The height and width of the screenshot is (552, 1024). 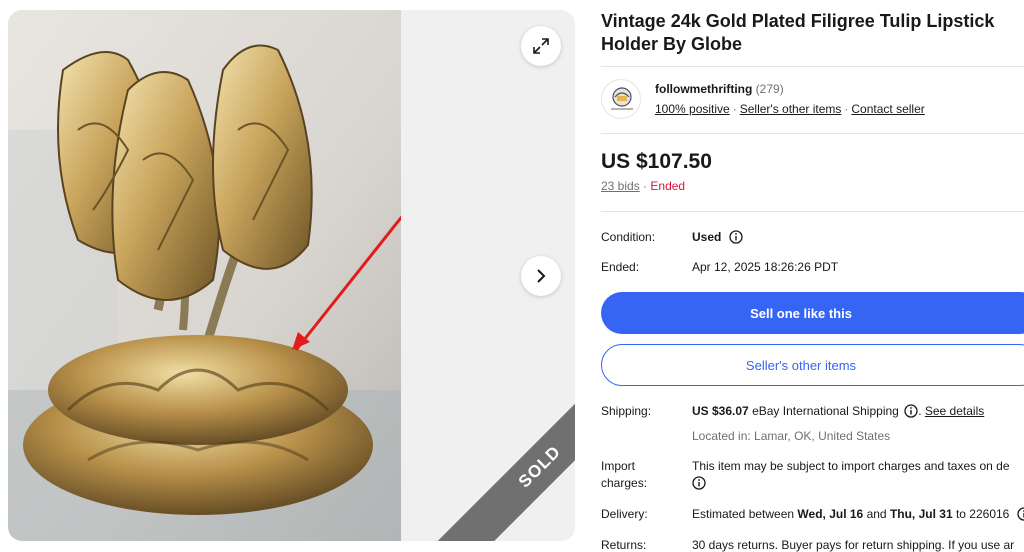 I want to click on expand-image-button, so click(x=541, y=46).